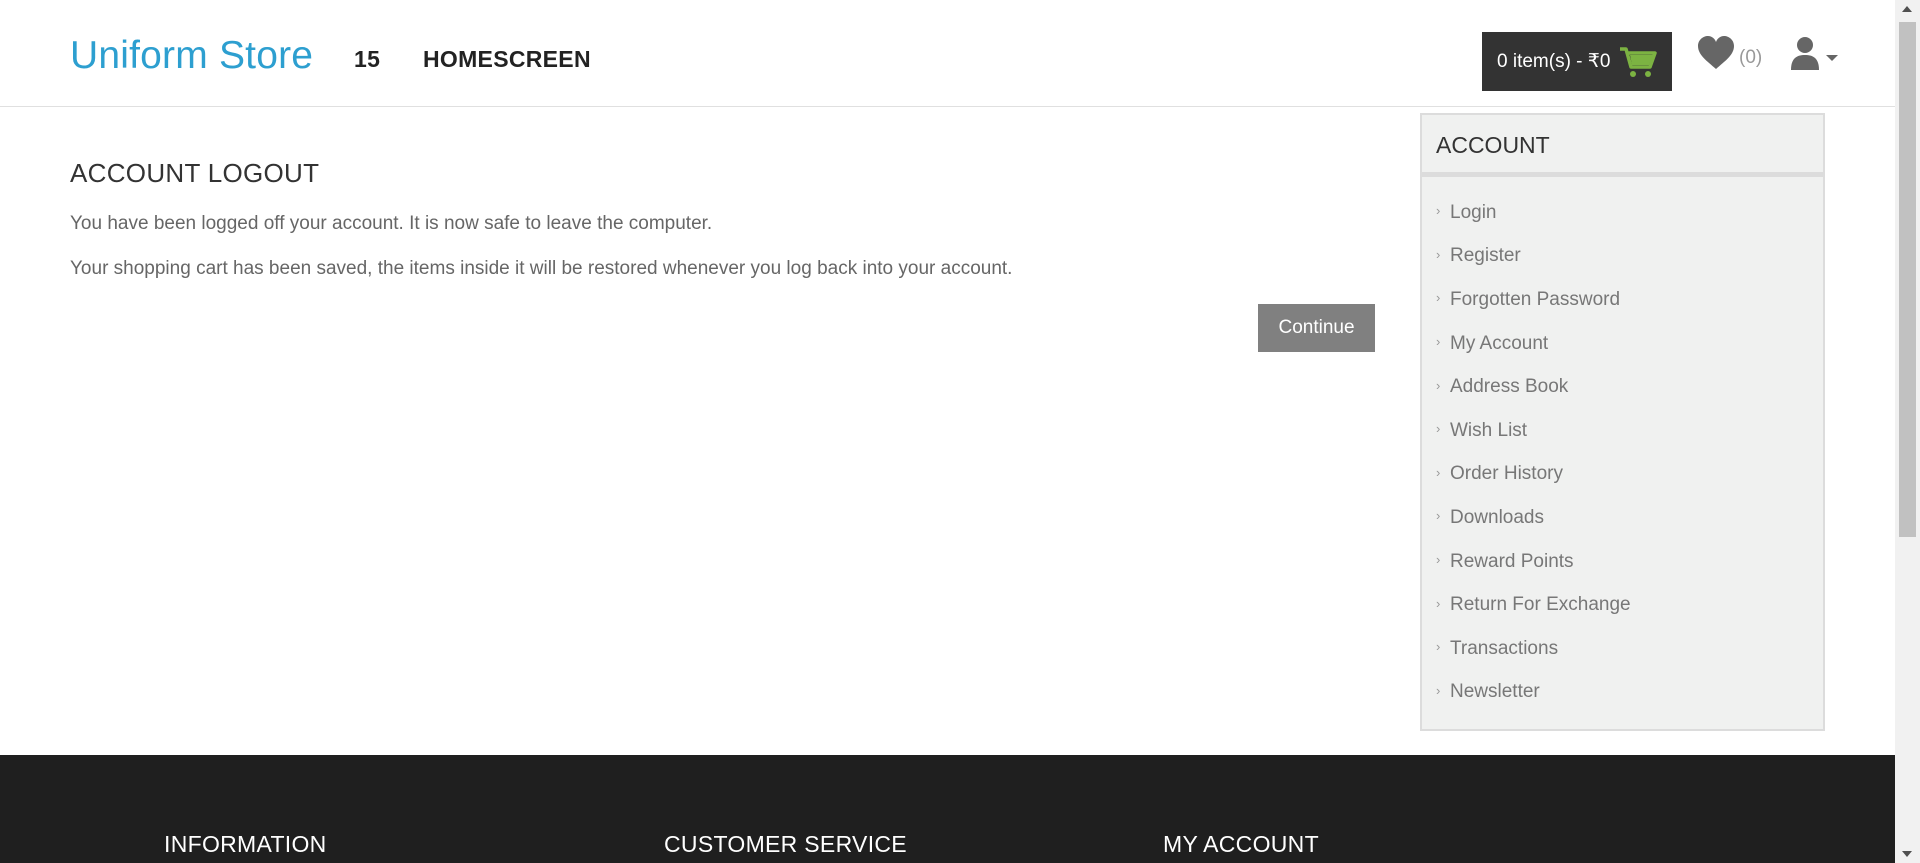  I want to click on sidebar-item-label: Register, so click(1485, 256).